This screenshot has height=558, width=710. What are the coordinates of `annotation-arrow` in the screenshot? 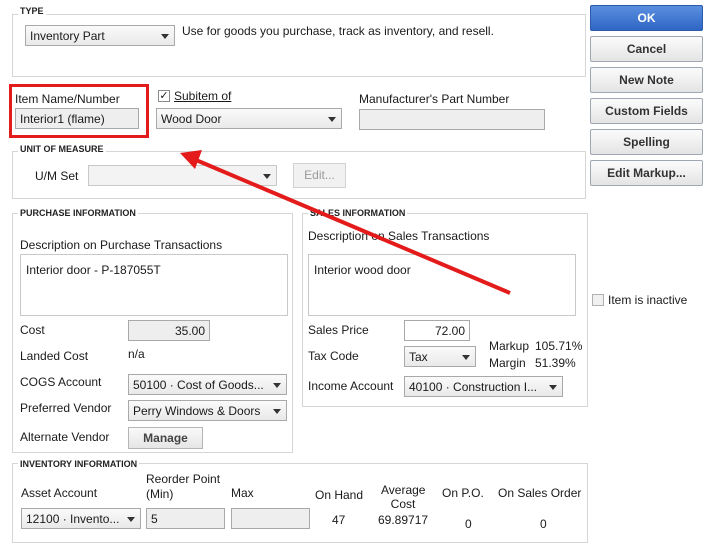 It's located at (345, 222).